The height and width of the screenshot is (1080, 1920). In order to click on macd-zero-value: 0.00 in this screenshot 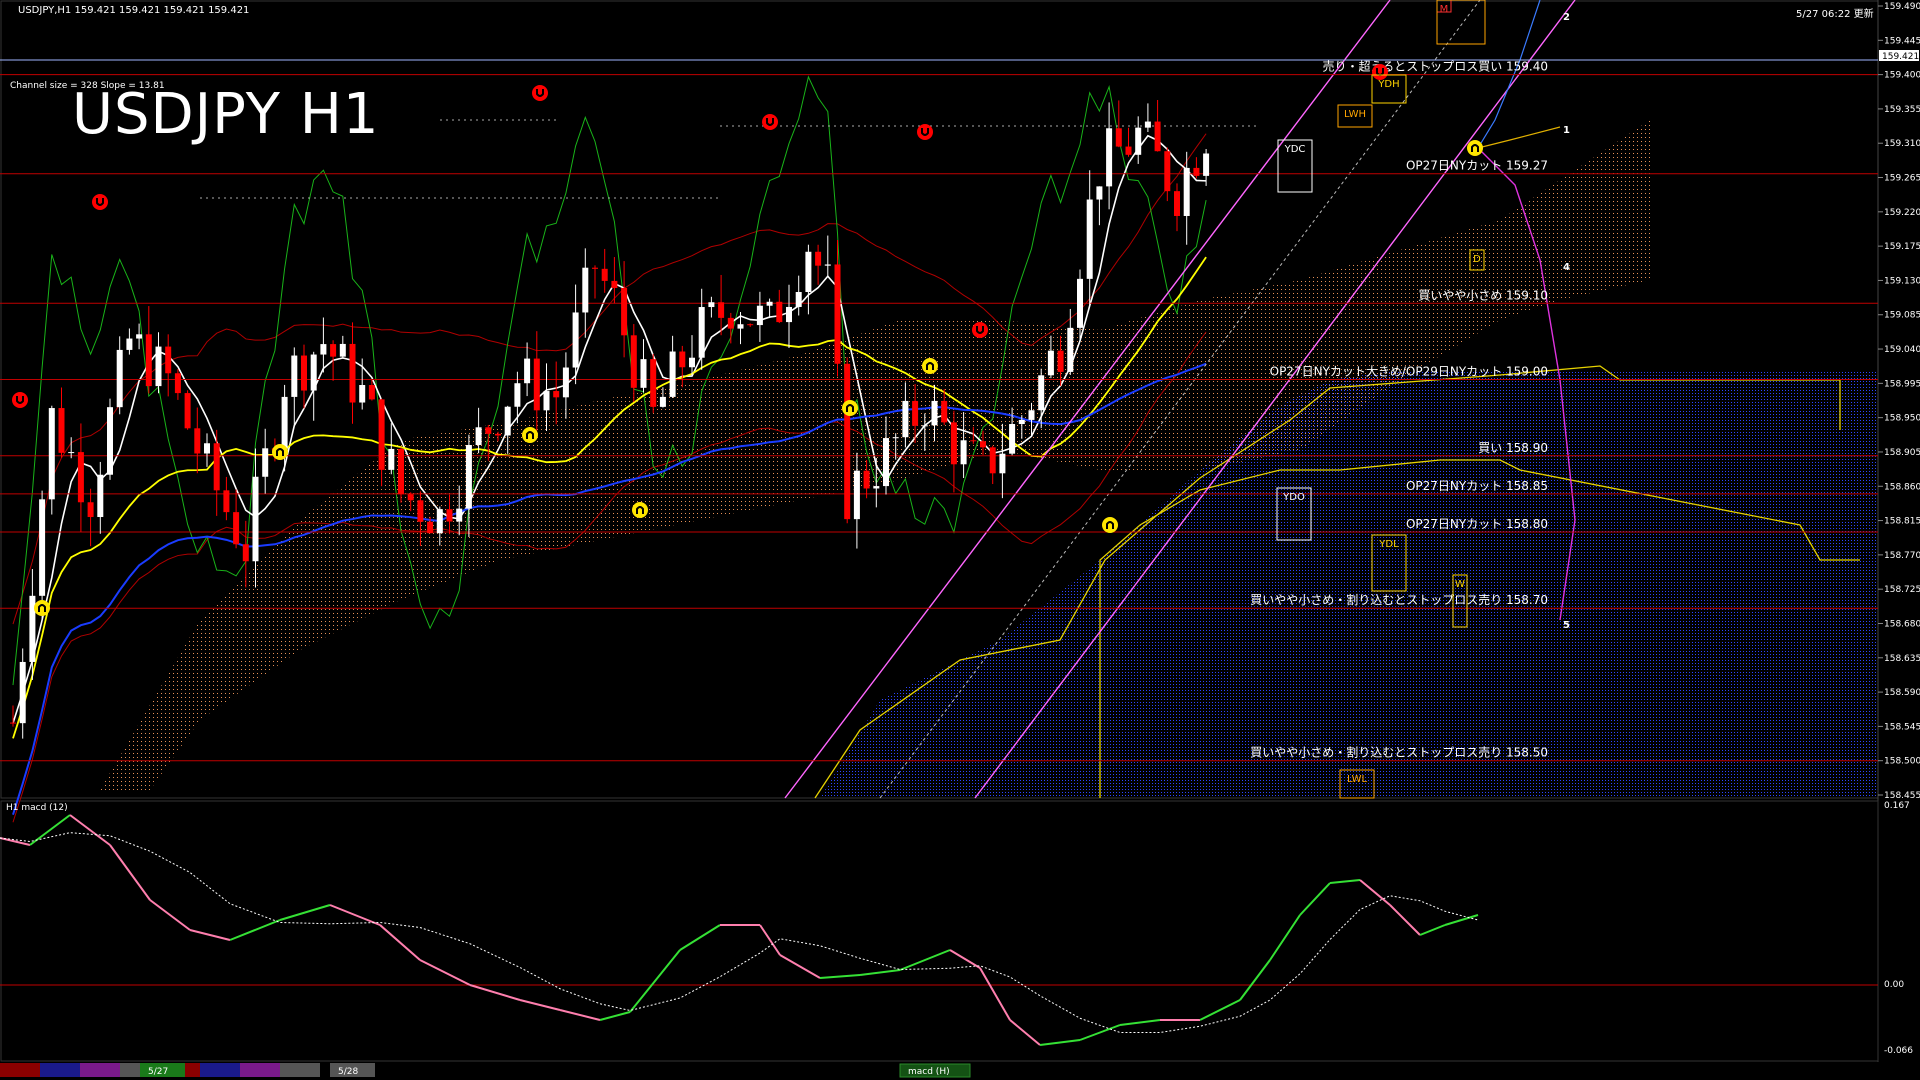, I will do `click(1894, 985)`.